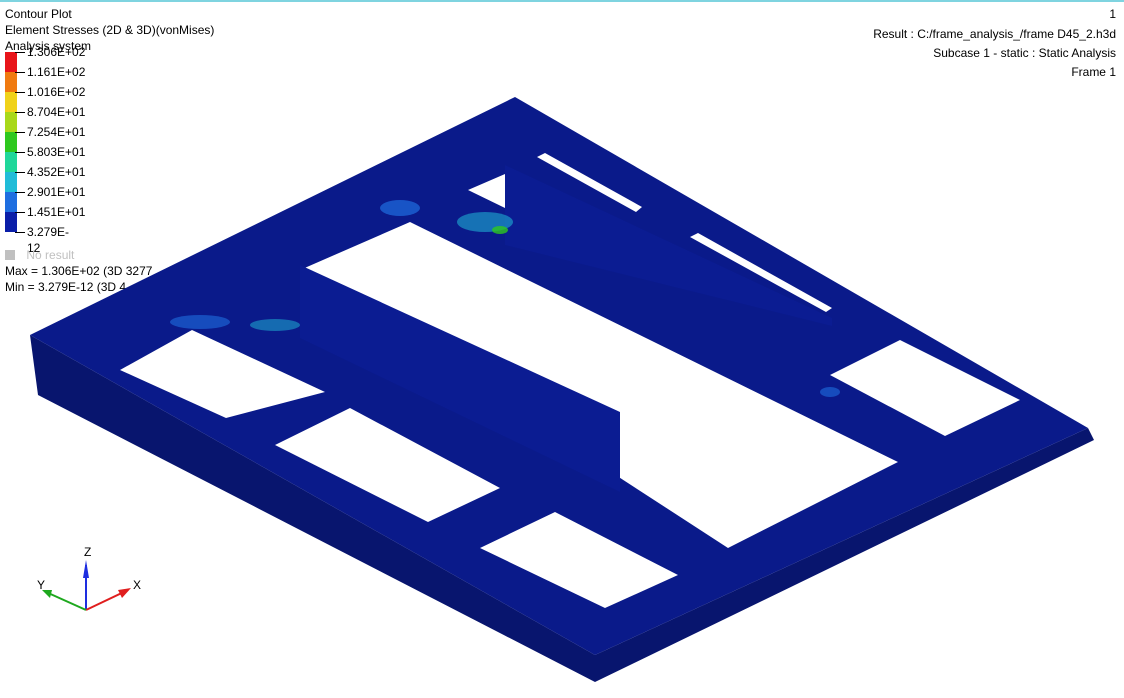 This screenshot has height=698, width=1124. I want to click on triad-x-label: X, so click(137, 585).